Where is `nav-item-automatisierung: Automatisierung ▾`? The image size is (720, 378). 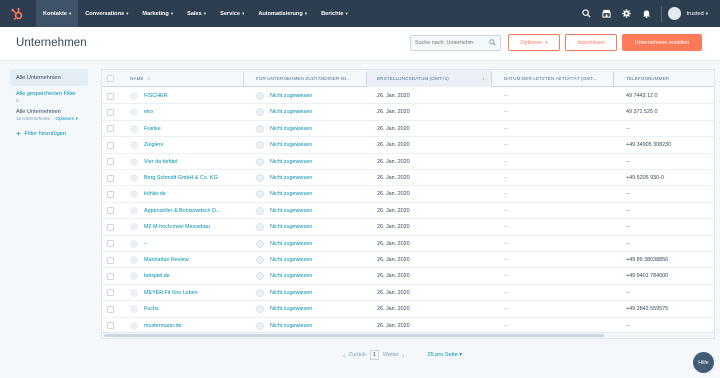 nav-item-automatisierung: Automatisierung ▾ is located at coordinates (282, 13).